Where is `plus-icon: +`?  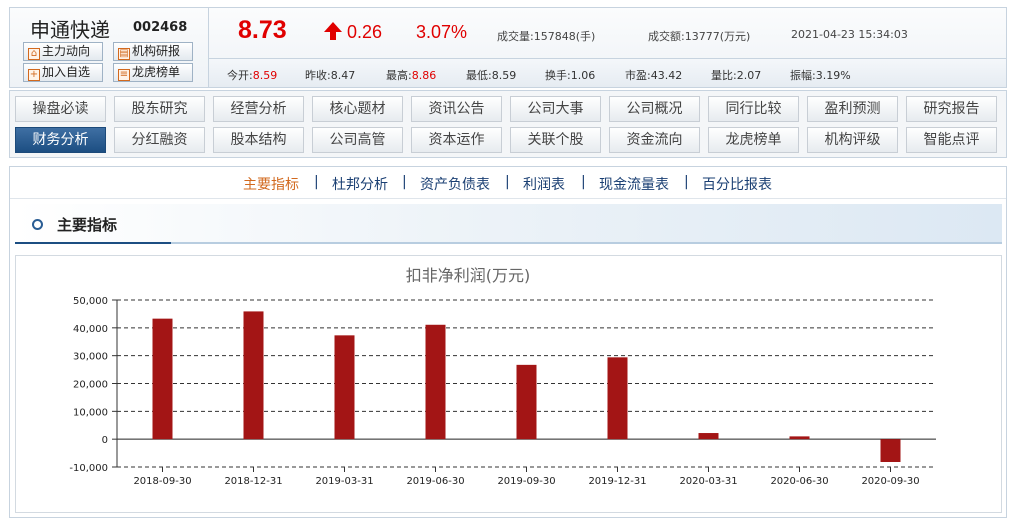
plus-icon: + is located at coordinates (34, 75).